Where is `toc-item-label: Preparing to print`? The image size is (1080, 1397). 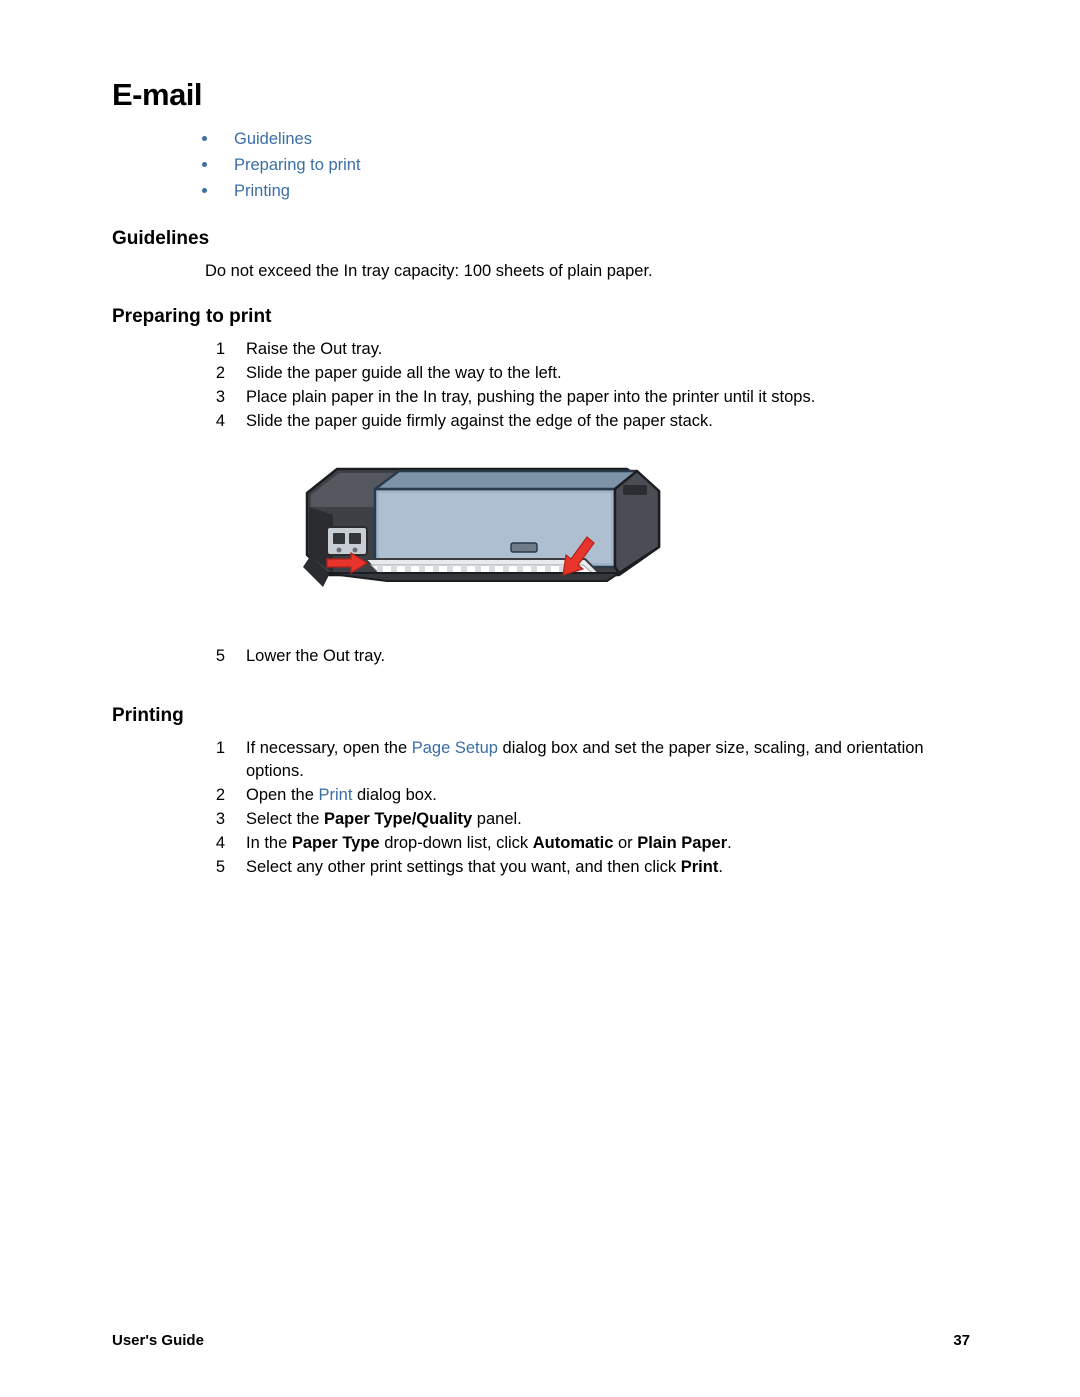 toc-item-label: Preparing to print is located at coordinates (297, 165).